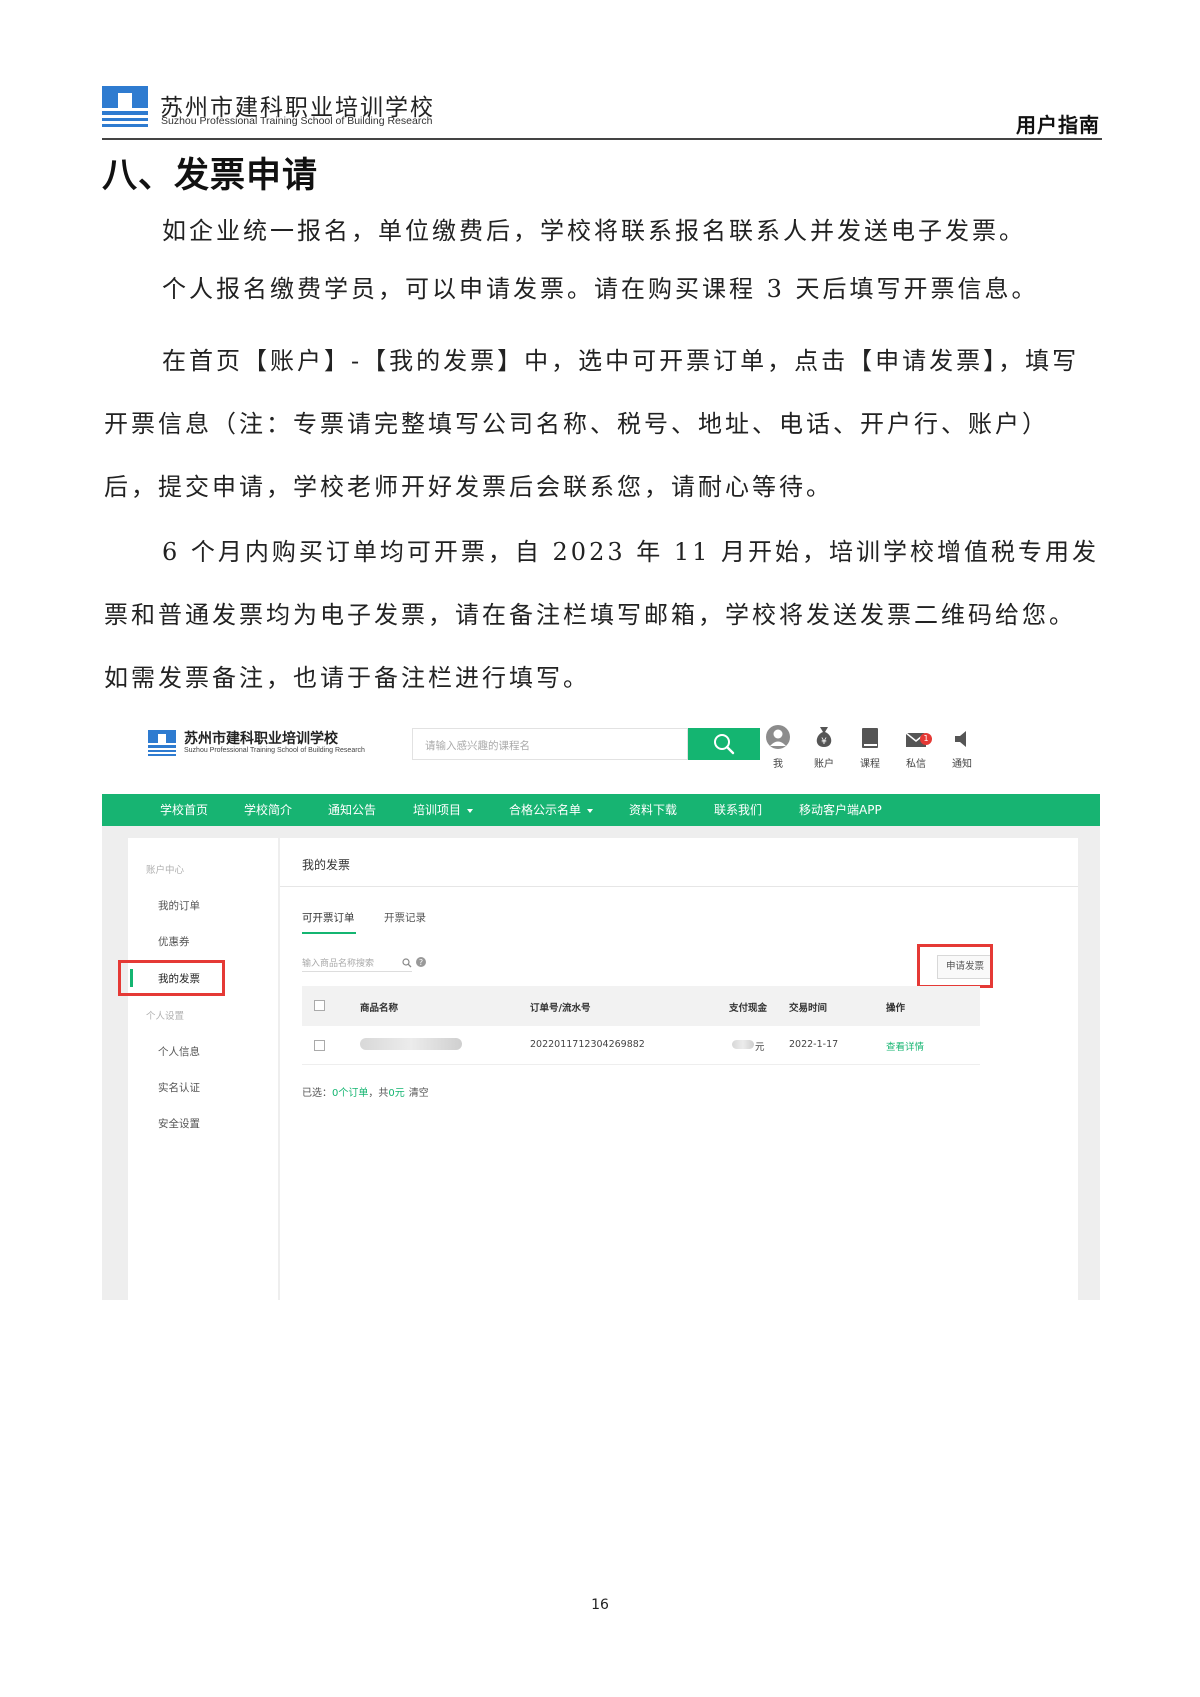 This screenshot has width=1200, height=1697. I want to click on money-bag-icon: ¥, so click(824, 737).